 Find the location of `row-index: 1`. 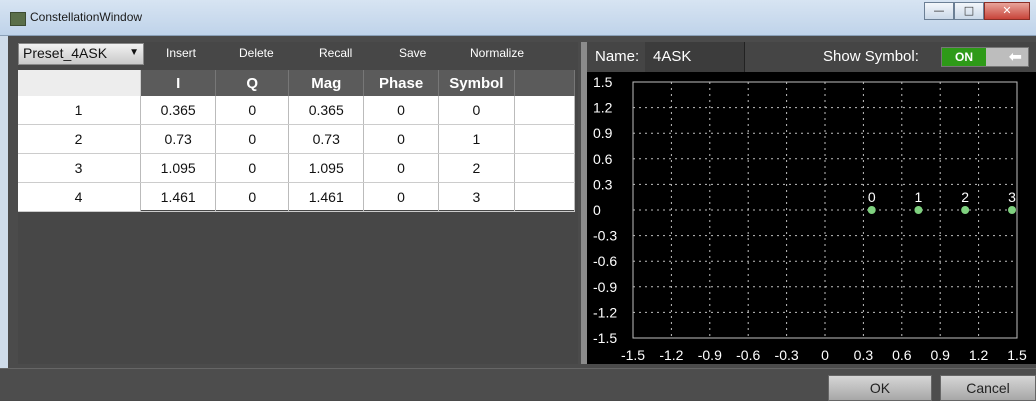

row-index: 1 is located at coordinates (80, 110).